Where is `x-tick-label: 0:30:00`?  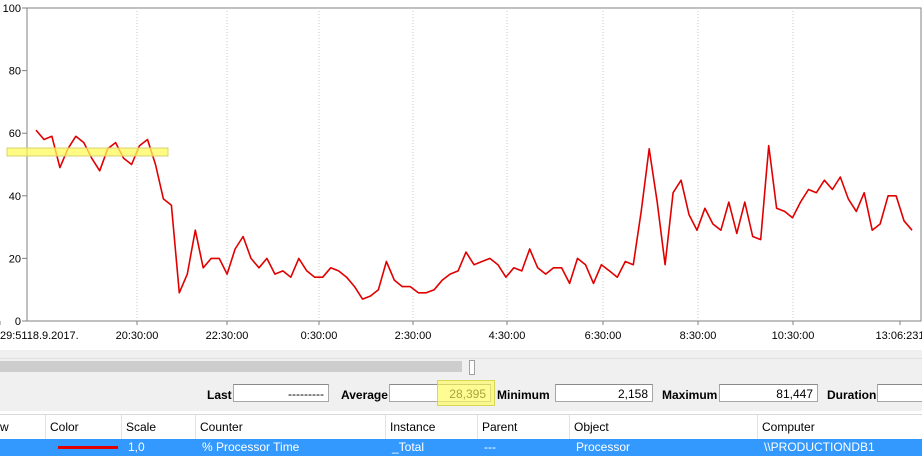
x-tick-label: 0:30:00 is located at coordinates (319, 336).